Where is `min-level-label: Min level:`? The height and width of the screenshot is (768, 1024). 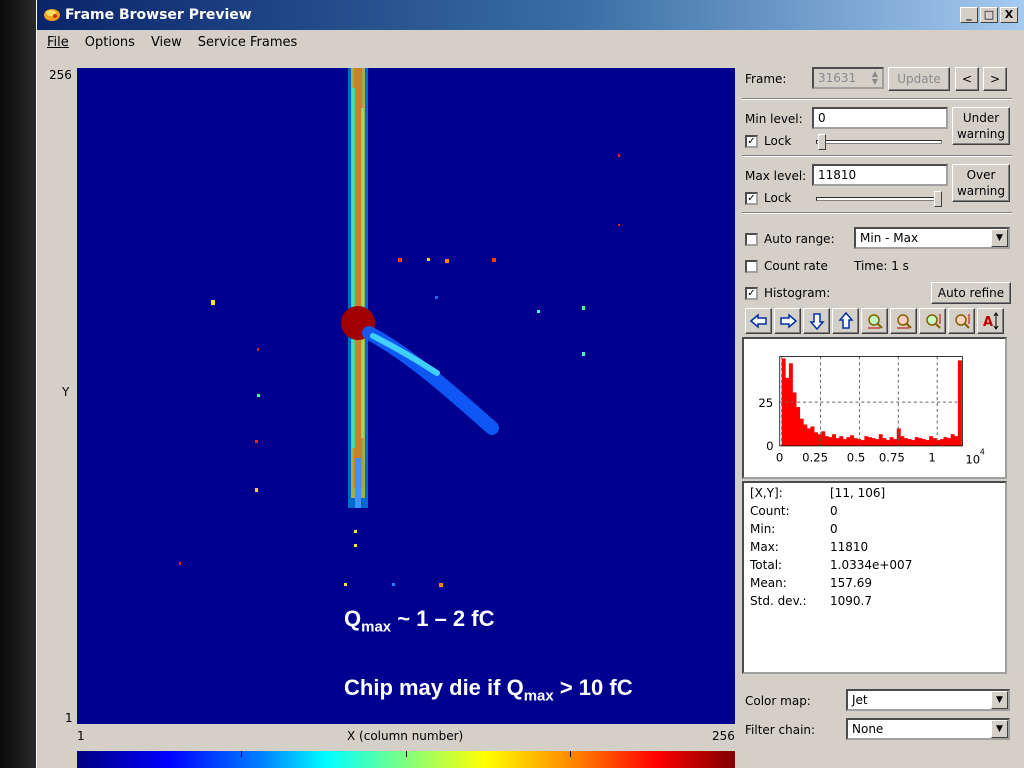 min-level-label: Min level: is located at coordinates (774, 119).